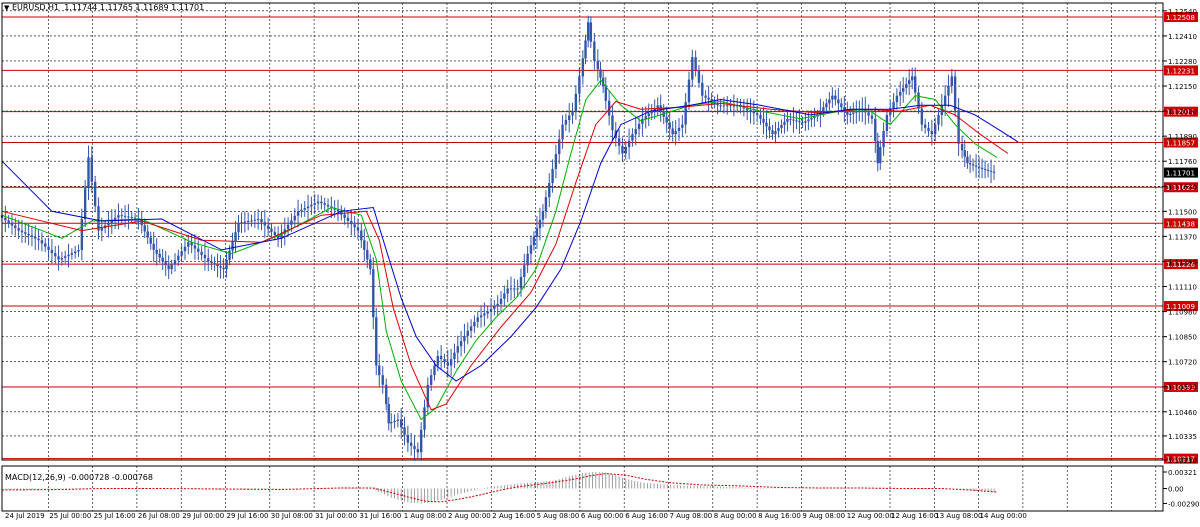  I want to click on x-tick-label: 24 Jul 2019, so click(25, 516).